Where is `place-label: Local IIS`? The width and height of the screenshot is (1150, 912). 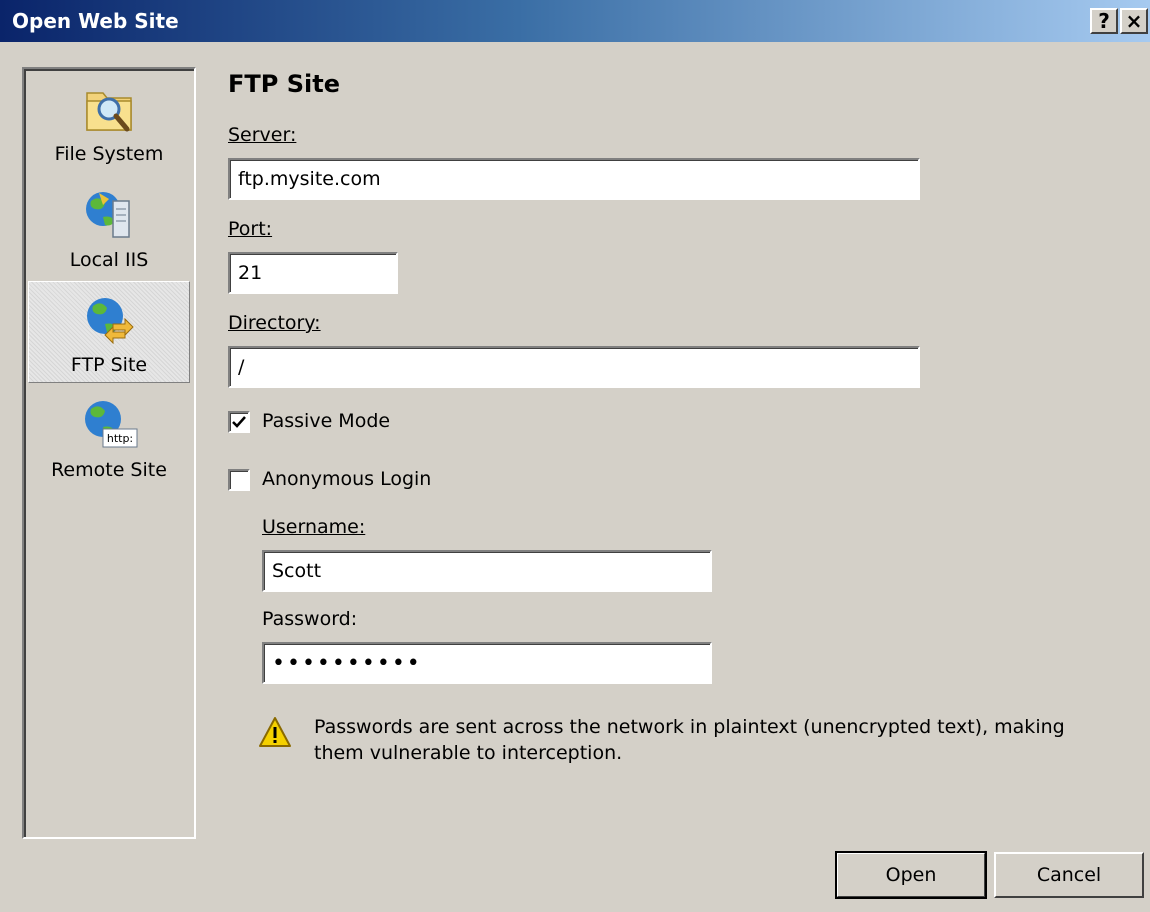
place-label: Local IIS is located at coordinates (109, 260).